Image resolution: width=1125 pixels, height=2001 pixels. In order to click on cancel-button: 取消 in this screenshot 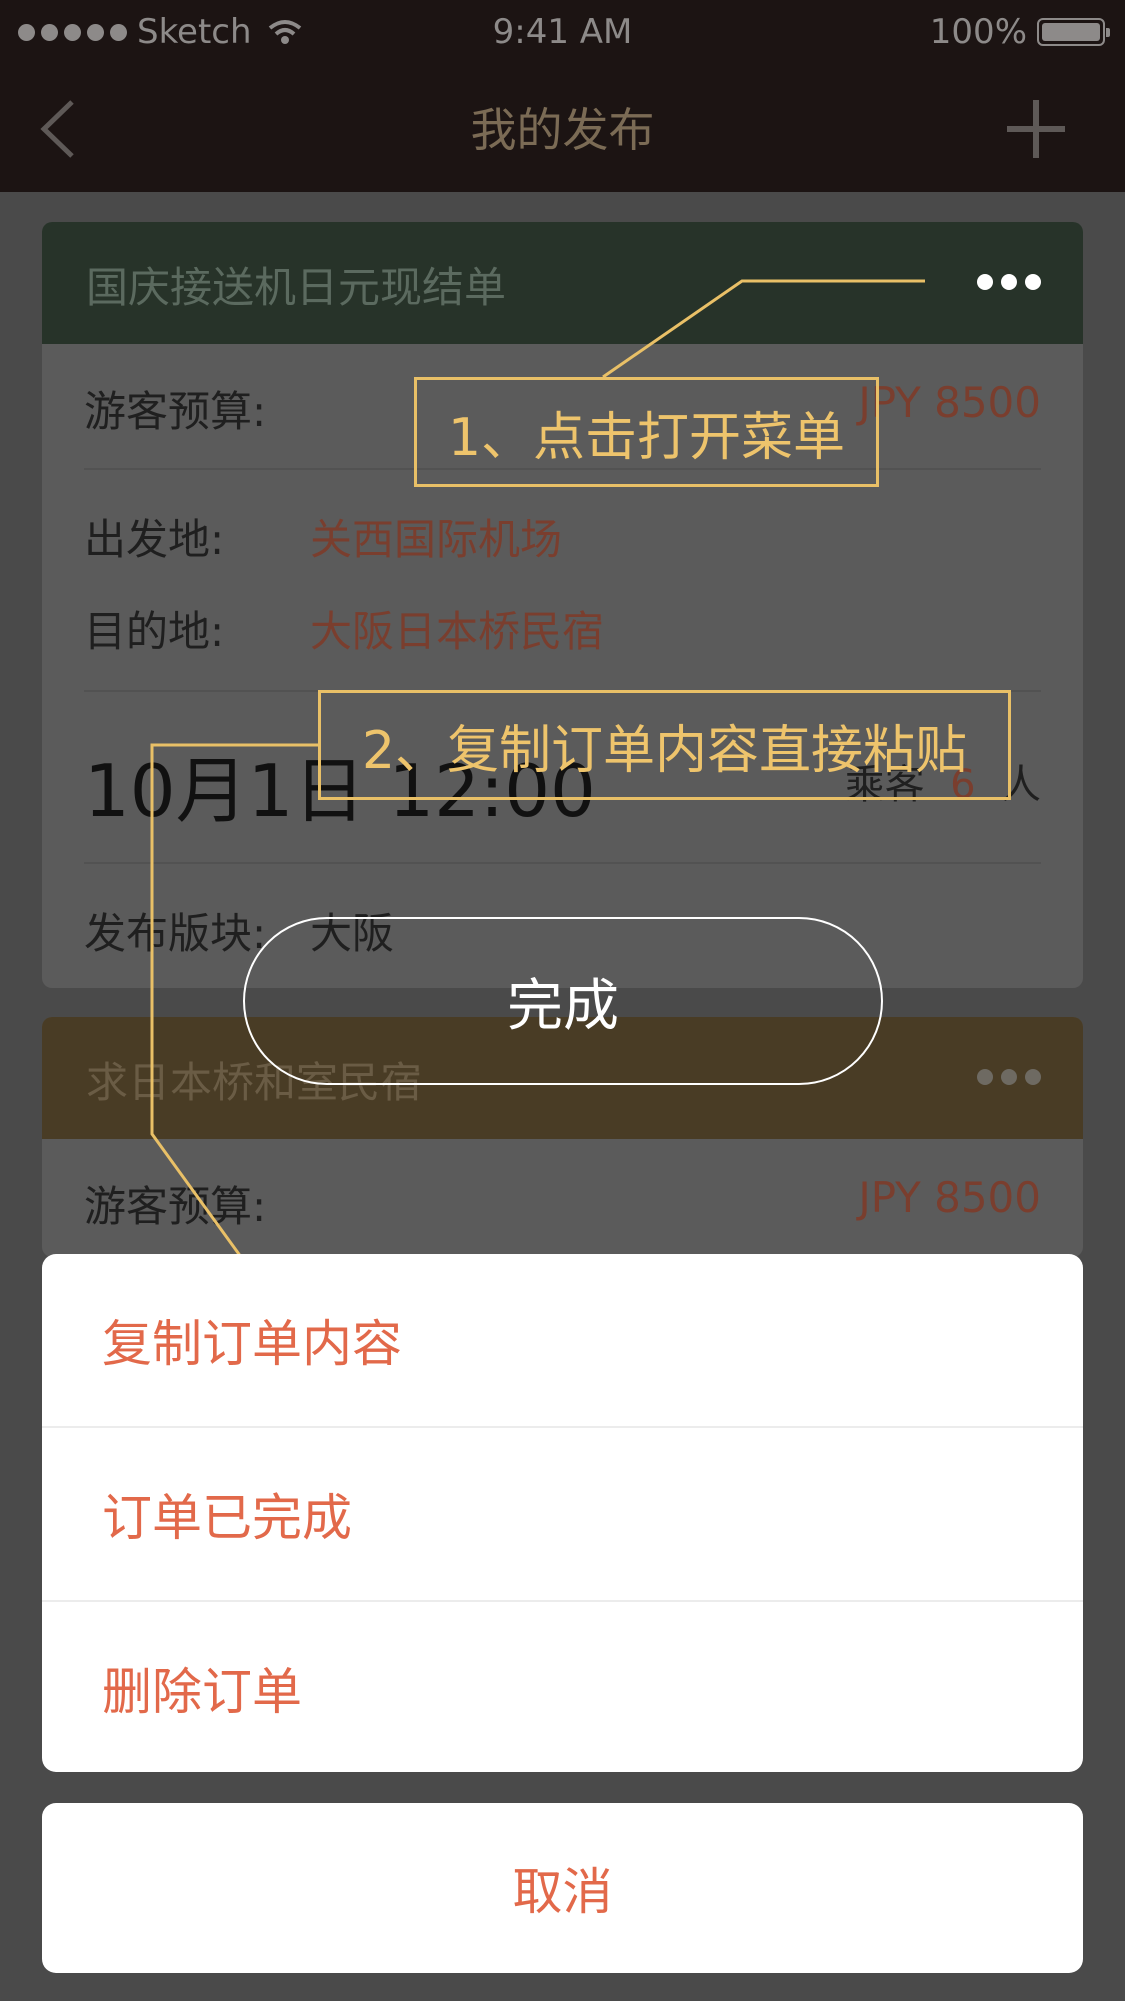, I will do `click(562, 1888)`.